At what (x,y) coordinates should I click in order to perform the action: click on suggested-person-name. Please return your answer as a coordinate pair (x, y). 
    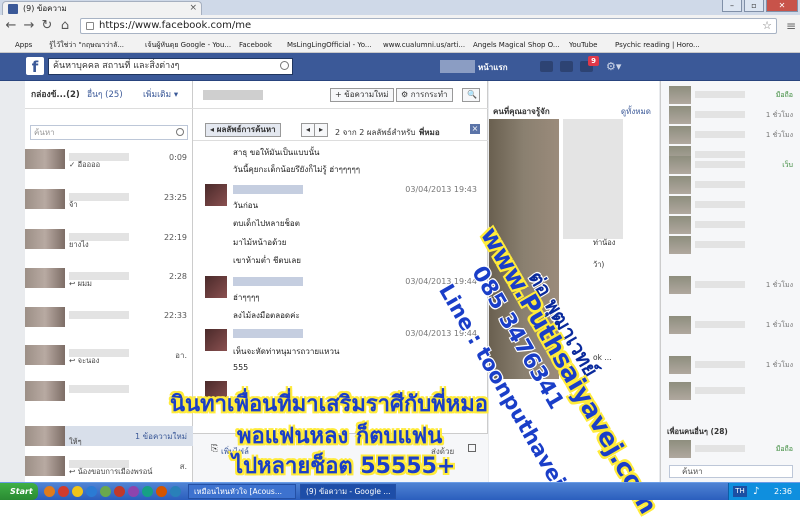
    Looking at the image, I should click on (593, 179).